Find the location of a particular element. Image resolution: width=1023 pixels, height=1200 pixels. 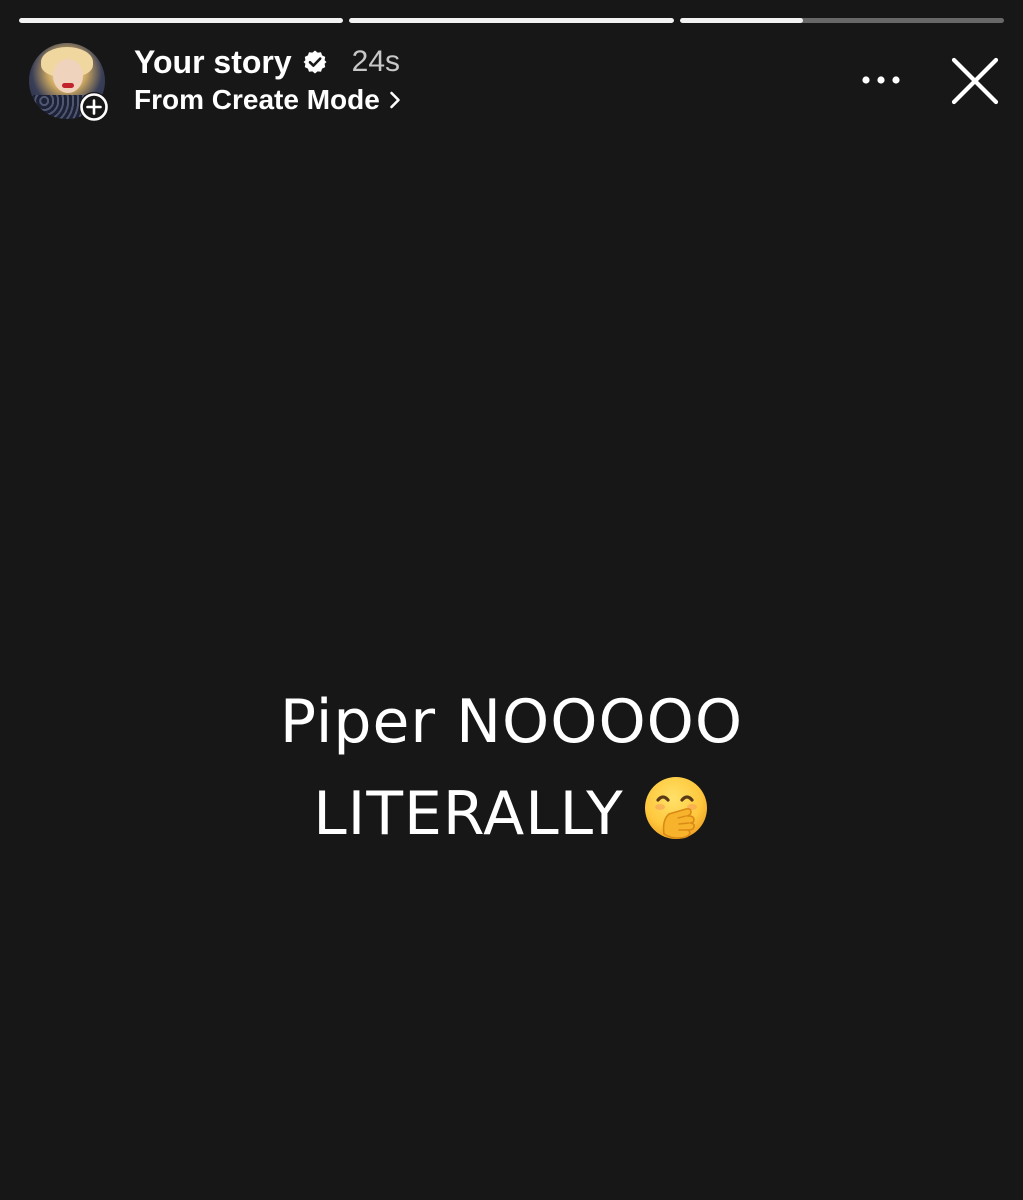

story-timestamp: 24s is located at coordinates (376, 61).